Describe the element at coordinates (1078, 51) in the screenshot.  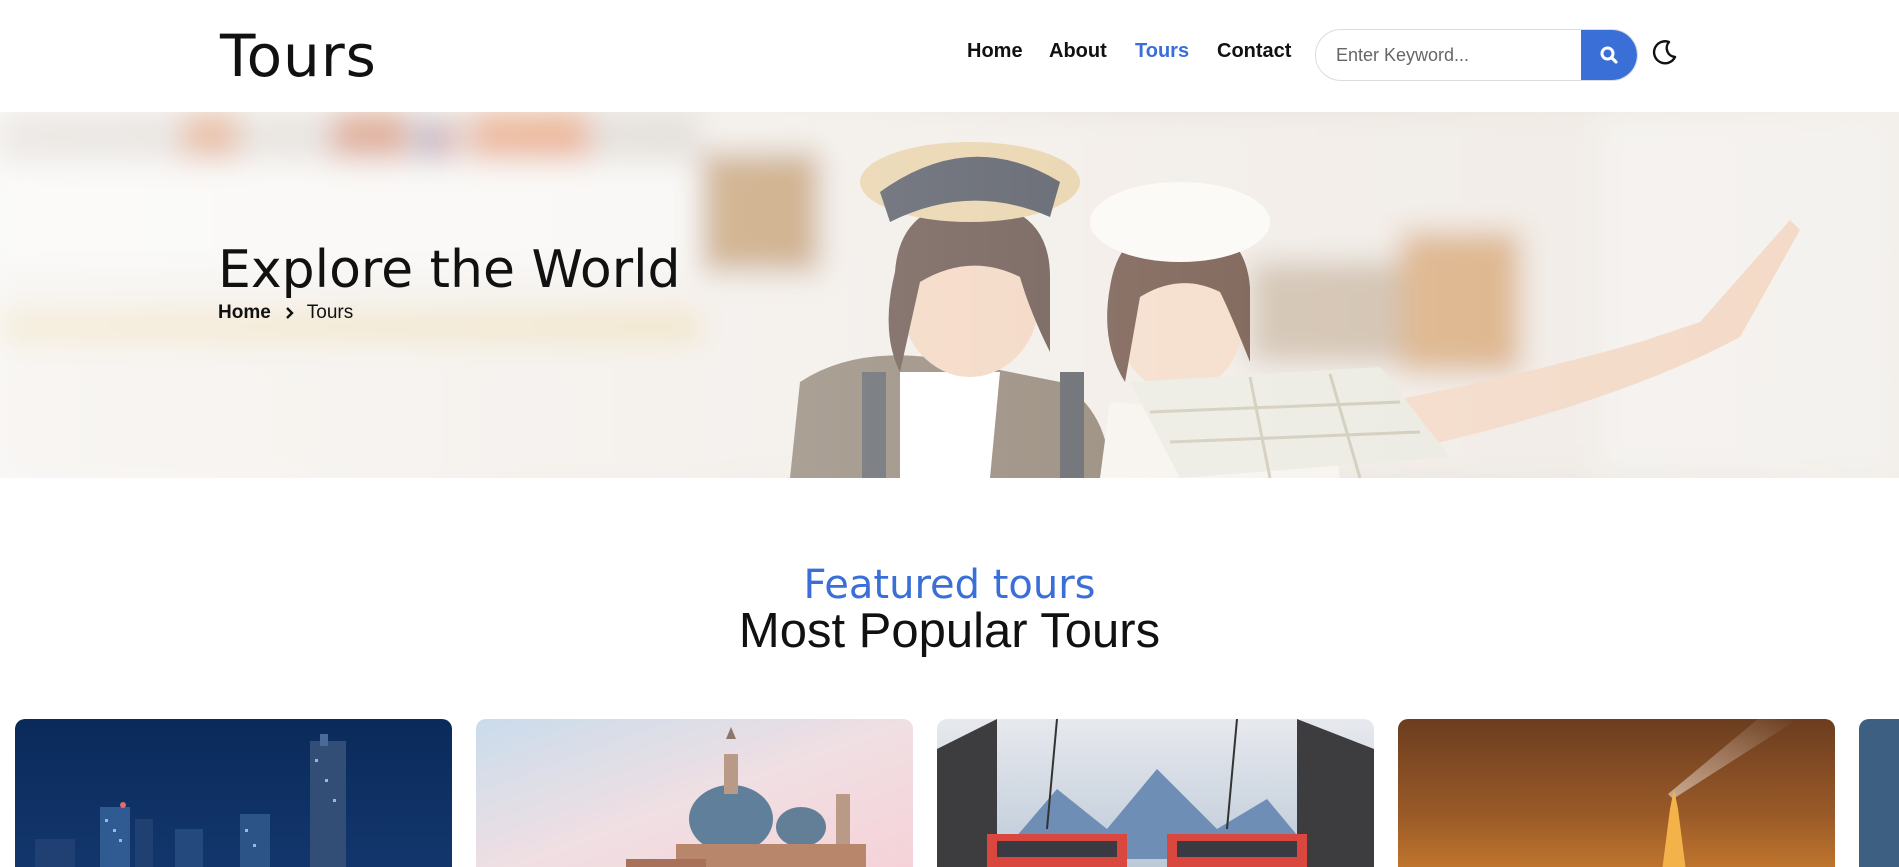
I see `nav-about: About` at that location.